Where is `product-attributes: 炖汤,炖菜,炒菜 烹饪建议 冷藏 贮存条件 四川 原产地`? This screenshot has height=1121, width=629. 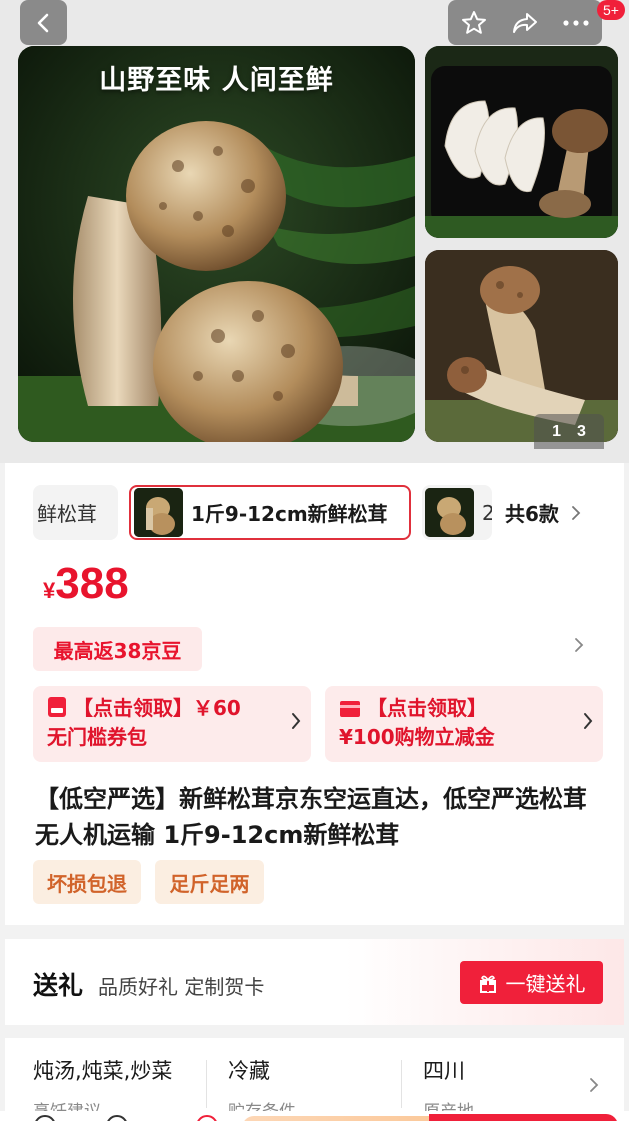
product-attributes: 炖汤,炖菜,炒菜 烹饪建议 冷藏 贮存条件 四川 原产地 is located at coordinates (314, 1079).